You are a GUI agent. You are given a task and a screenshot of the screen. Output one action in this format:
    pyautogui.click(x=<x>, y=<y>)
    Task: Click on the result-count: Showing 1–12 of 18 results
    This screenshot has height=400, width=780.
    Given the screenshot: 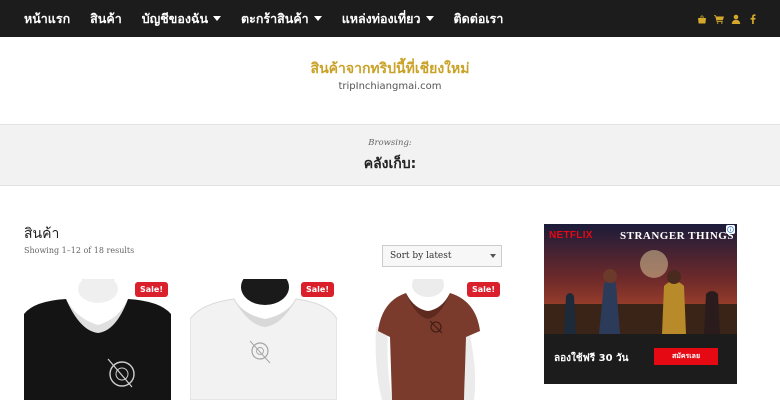 What is the action you would take?
    pyautogui.click(x=79, y=250)
    